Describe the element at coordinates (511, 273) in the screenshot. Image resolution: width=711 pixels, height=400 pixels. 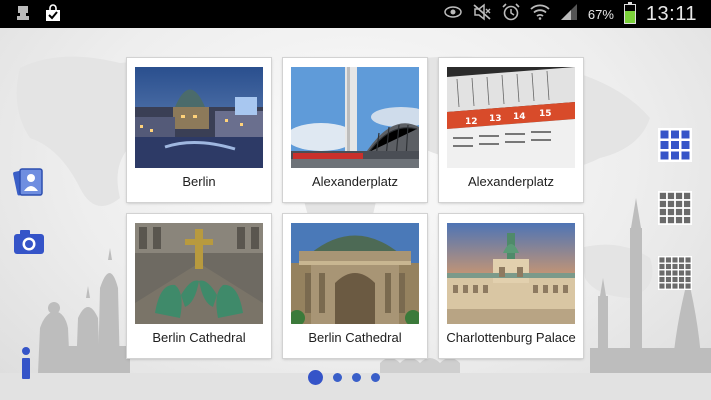
I see `palace-photo` at that location.